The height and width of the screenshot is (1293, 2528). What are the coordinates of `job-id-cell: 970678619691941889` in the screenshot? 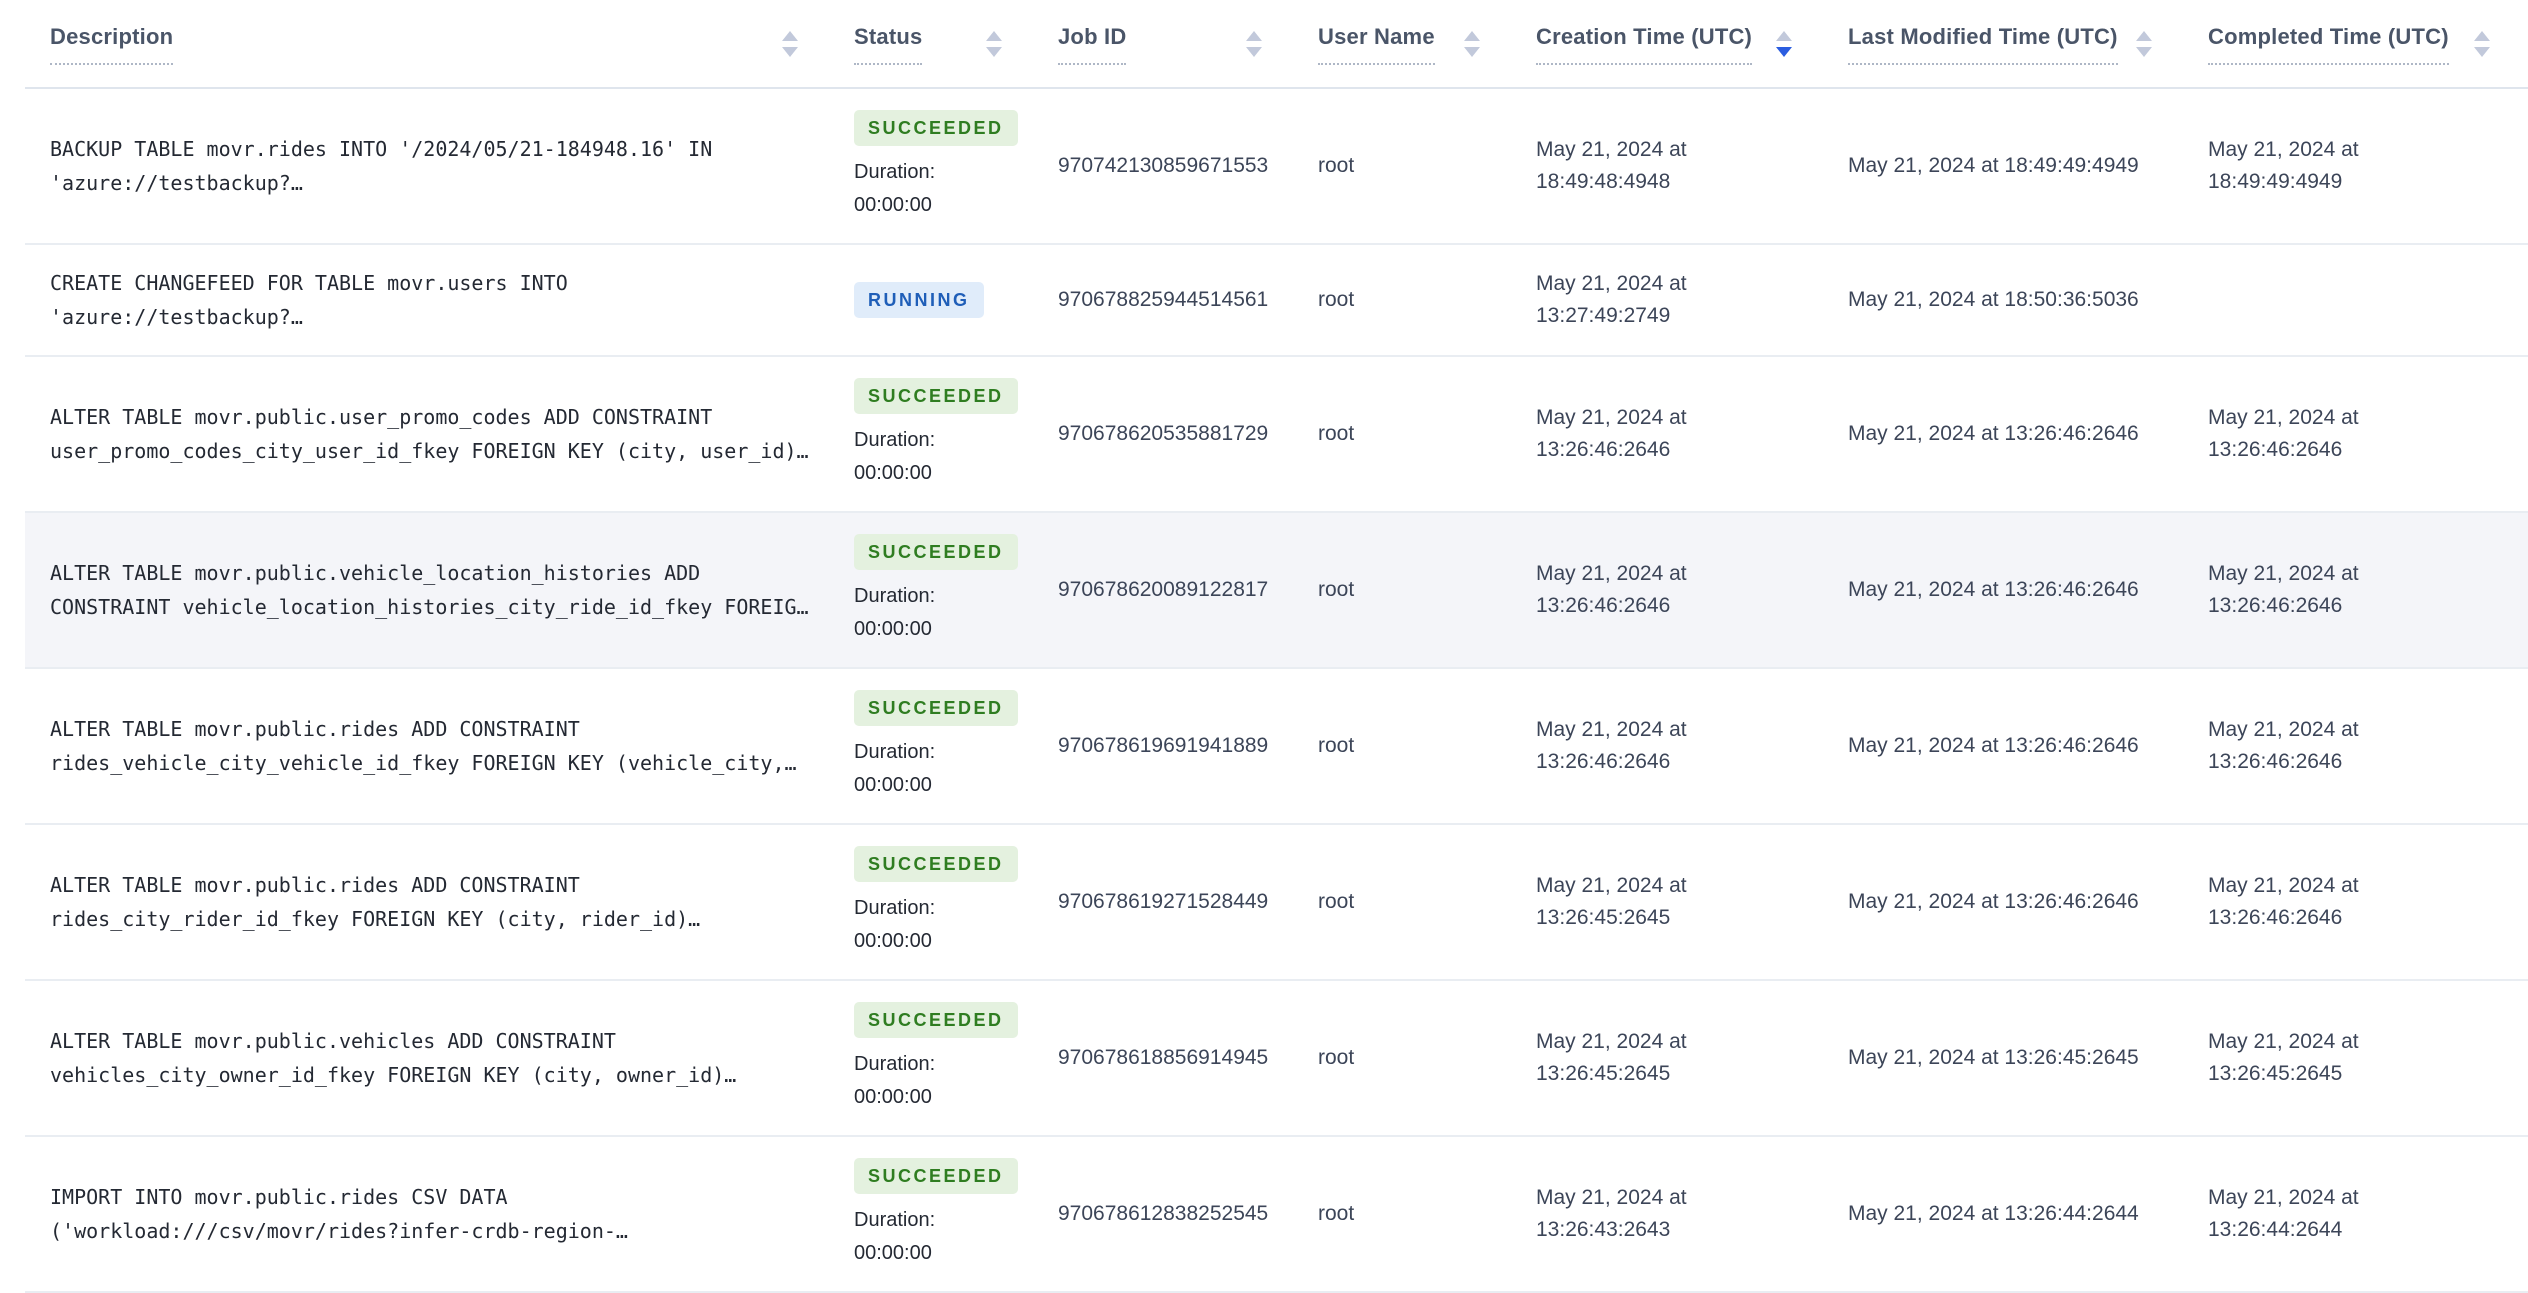 It's located at (1170, 746).